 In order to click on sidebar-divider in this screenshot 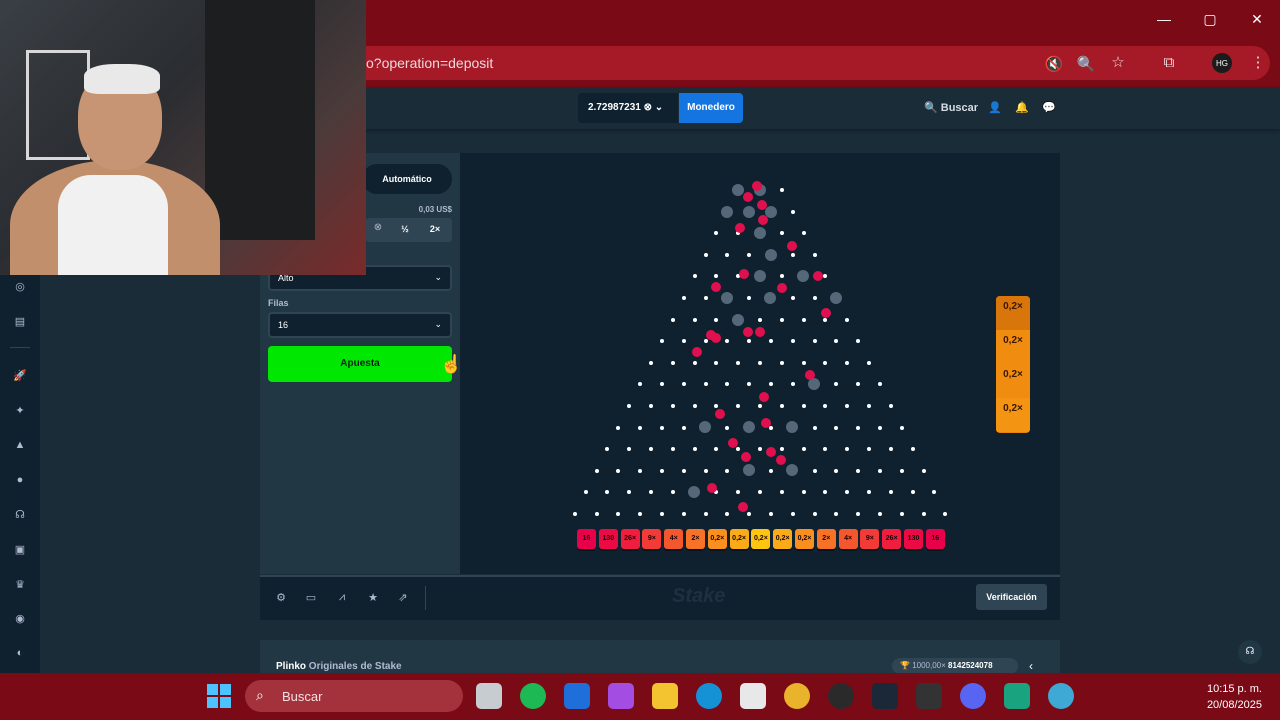, I will do `click(20, 347)`.